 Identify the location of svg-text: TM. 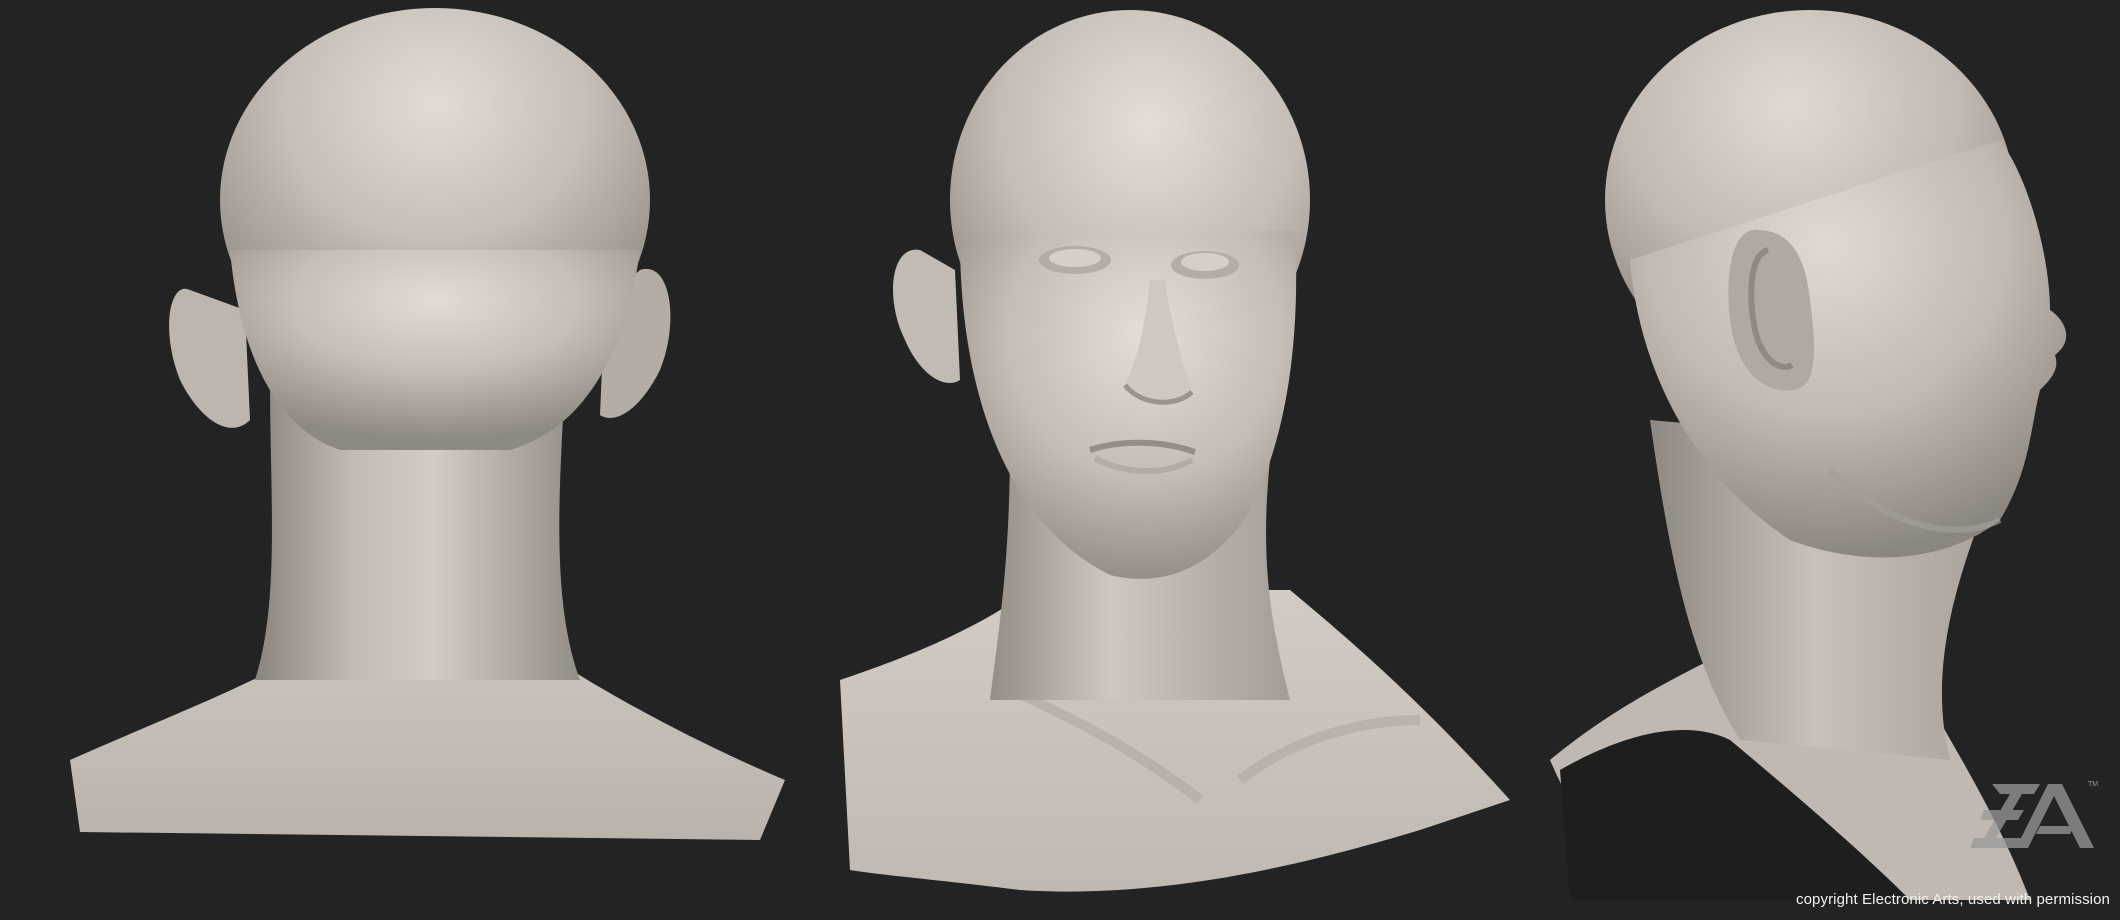
(2093, 784).